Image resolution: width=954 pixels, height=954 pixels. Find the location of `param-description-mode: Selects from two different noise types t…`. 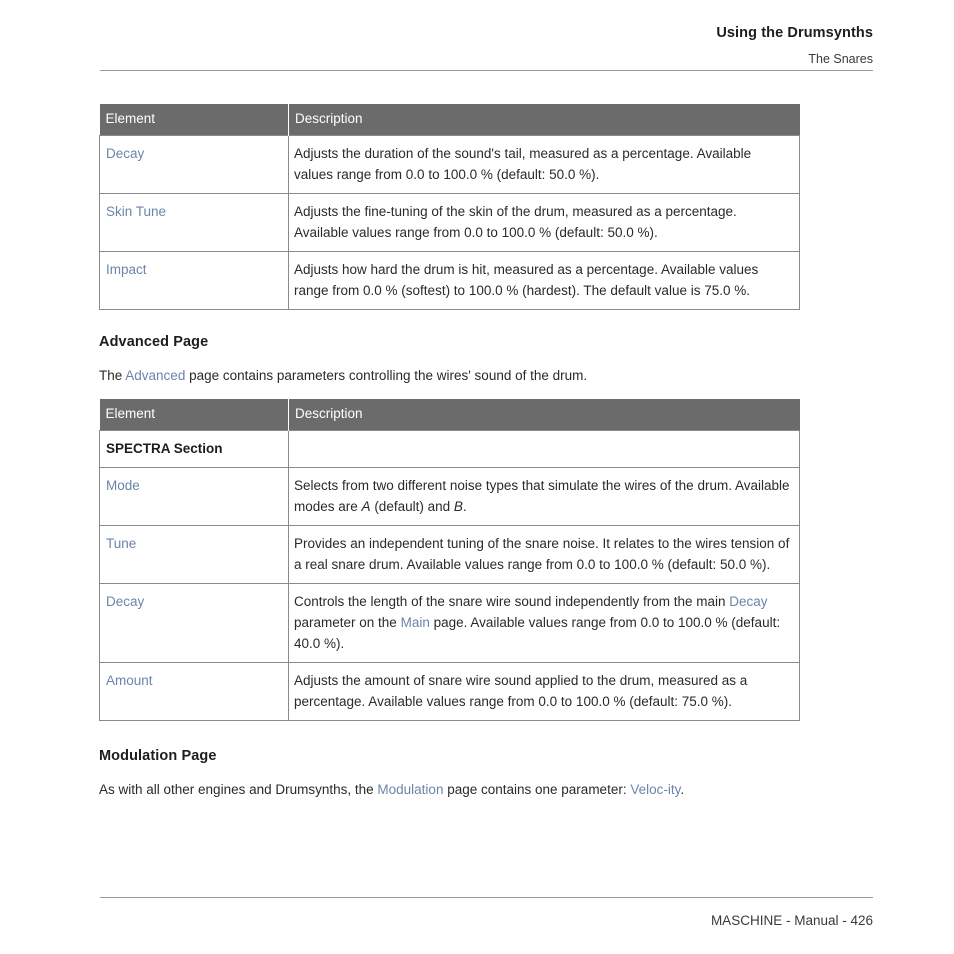

param-description-mode: Selects from two different noise types t… is located at coordinates (544, 496).